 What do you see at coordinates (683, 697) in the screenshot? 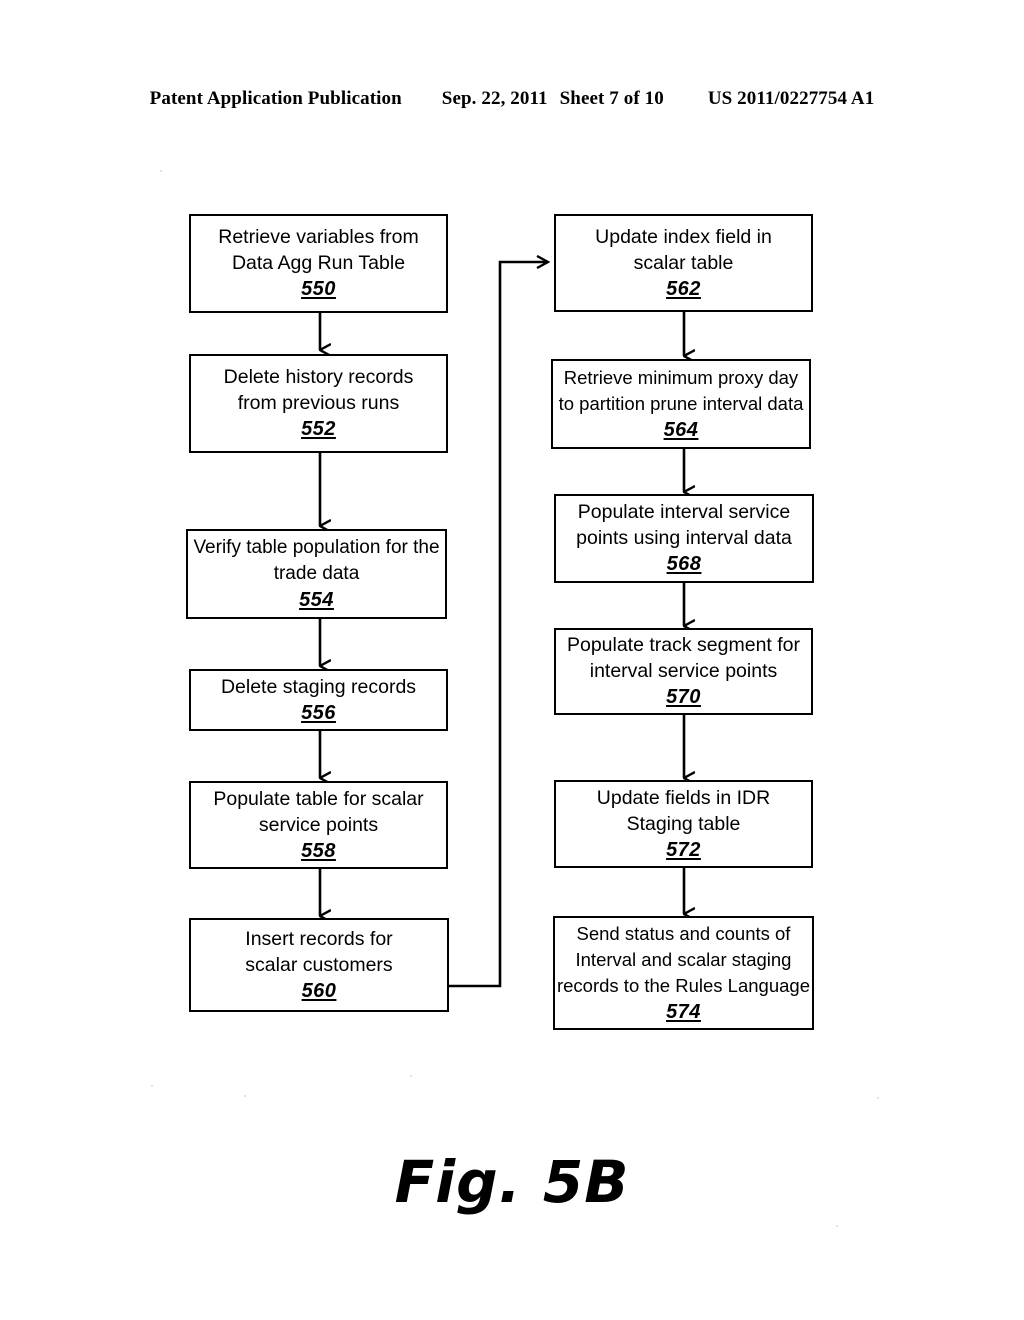
I see `process-box-570-ref: 570` at bounding box center [683, 697].